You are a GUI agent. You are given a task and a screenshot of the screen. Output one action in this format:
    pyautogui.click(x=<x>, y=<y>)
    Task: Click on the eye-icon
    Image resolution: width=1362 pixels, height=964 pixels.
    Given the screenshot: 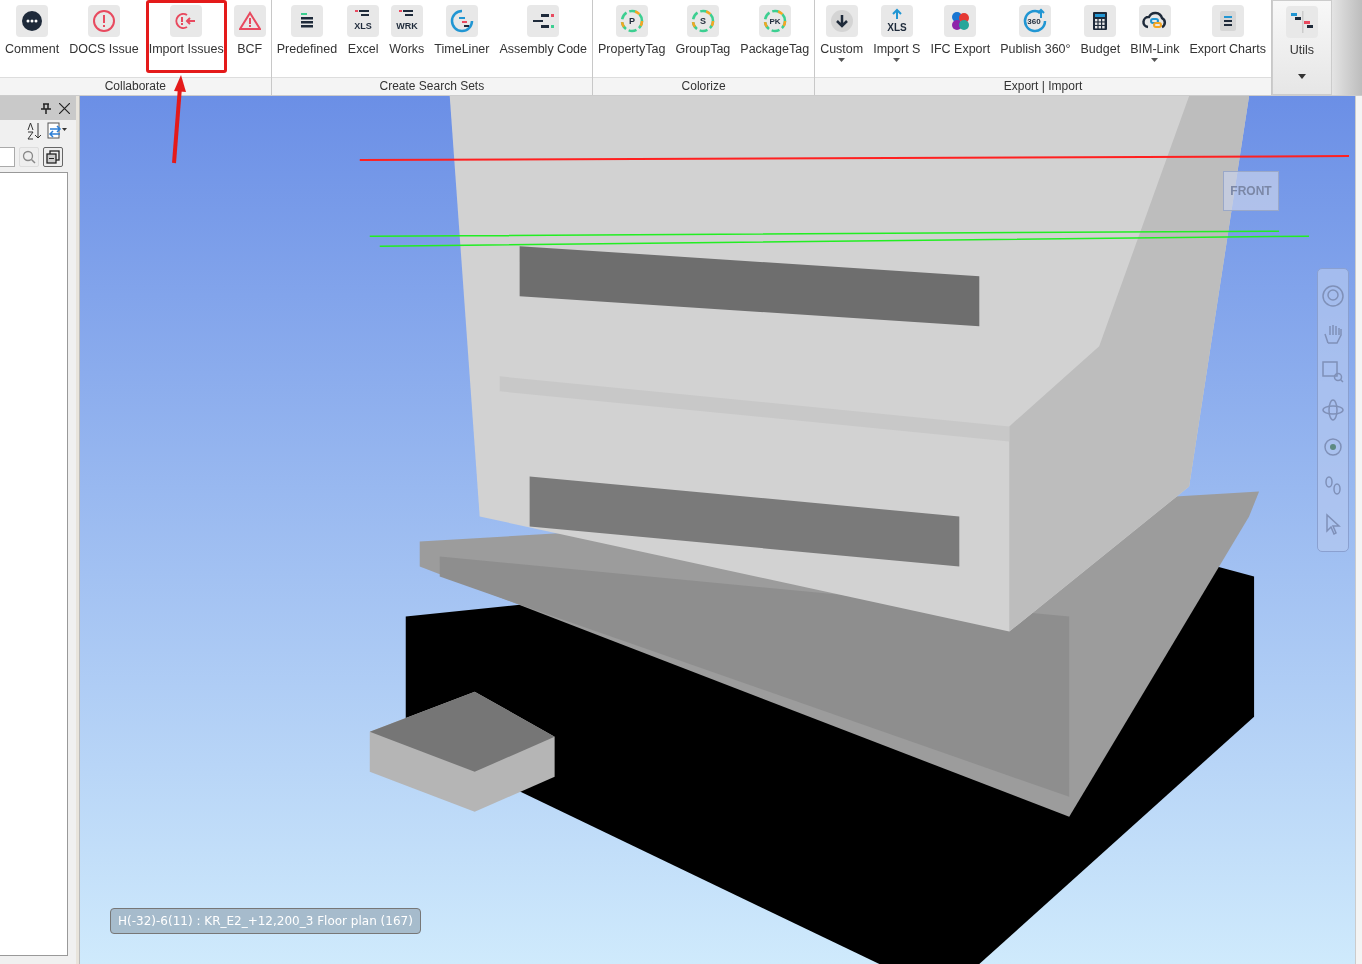 What is the action you would take?
    pyautogui.click(x=1333, y=448)
    